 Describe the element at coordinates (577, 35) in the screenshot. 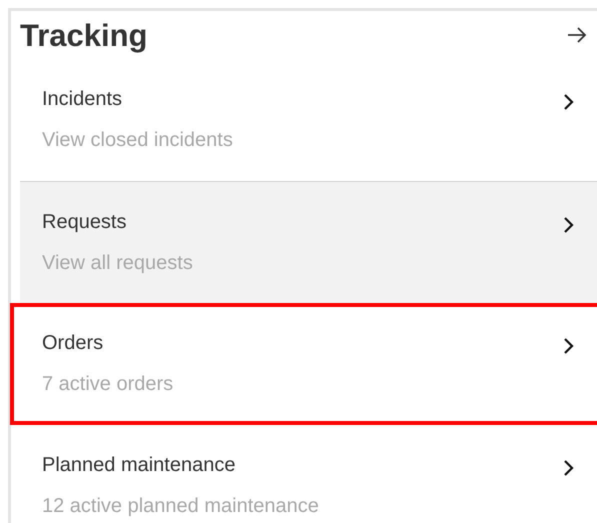

I see `arrow-right-icon` at that location.